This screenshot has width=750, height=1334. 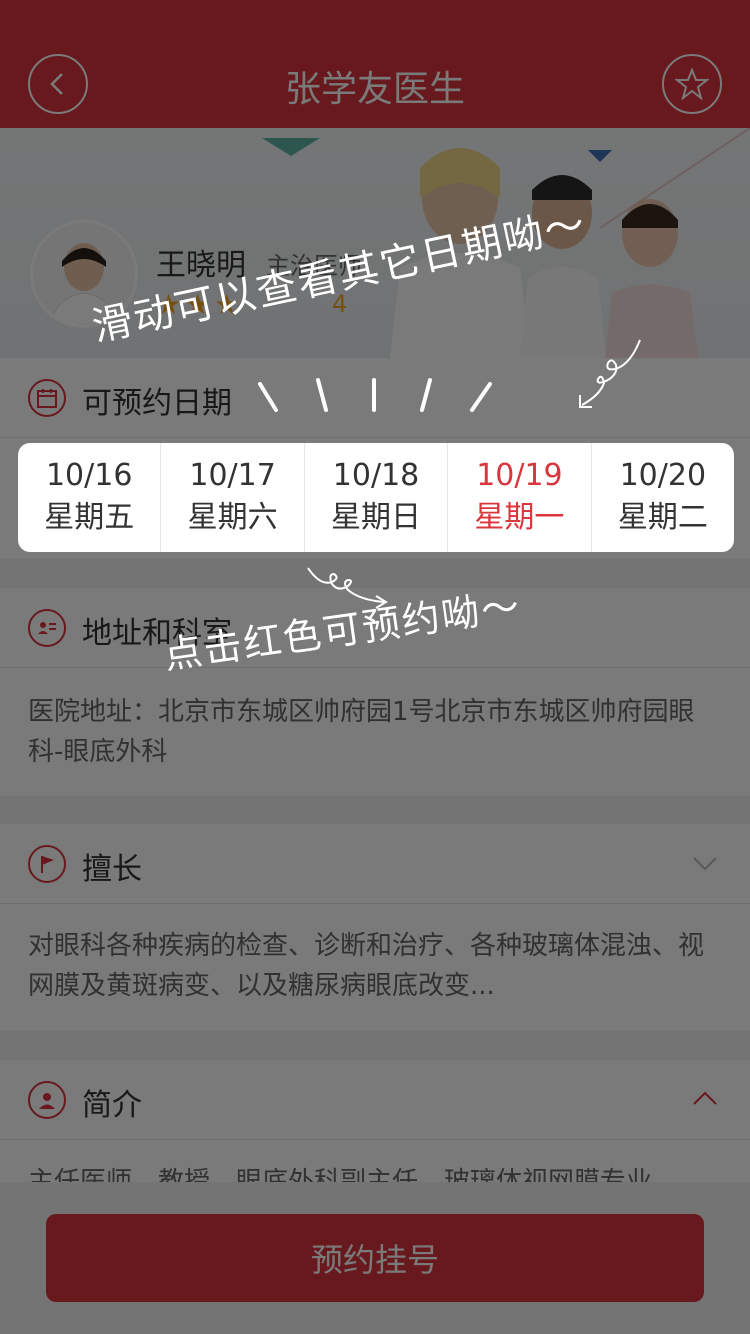 I want to click on date-weekday: 星期五, so click(x=89, y=517).